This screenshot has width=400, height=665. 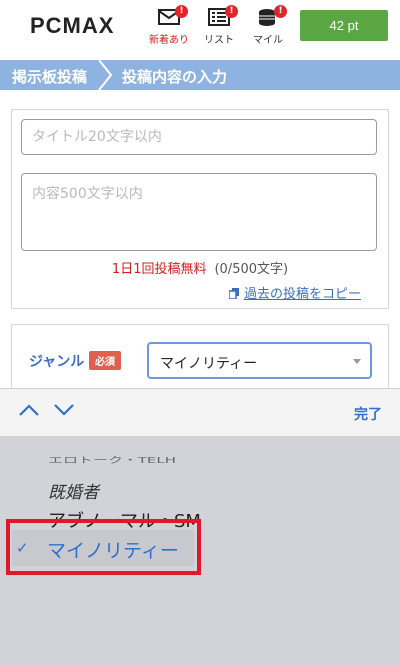 I want to click on genre-label: ジャンル, so click(x=57, y=362).